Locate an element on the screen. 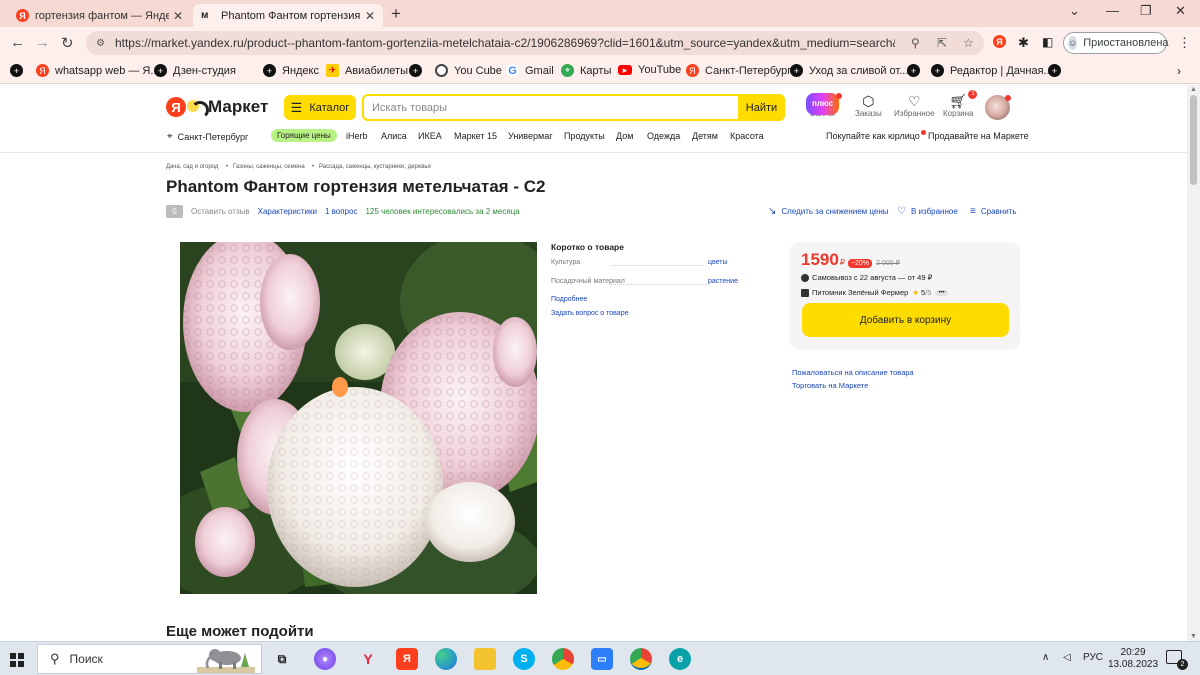  report-description-link: Пожаловаться на описание товара is located at coordinates (853, 372).